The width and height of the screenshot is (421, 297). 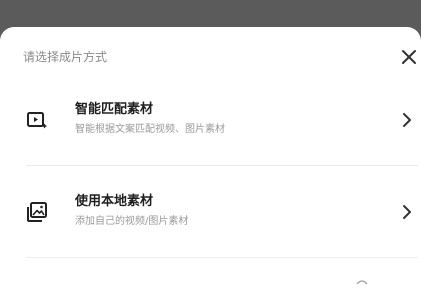 I want to click on option-local-material-description: 添加自己的视频/图片素材, so click(x=132, y=221).